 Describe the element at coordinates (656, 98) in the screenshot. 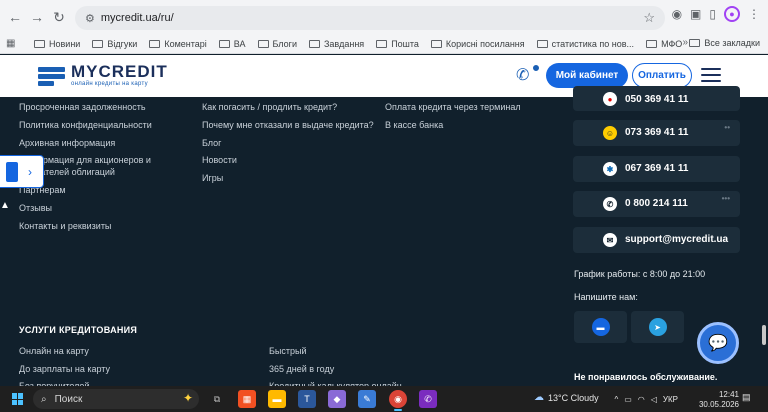

I see `contact-vodafone: ● 050 369 41 11` at that location.